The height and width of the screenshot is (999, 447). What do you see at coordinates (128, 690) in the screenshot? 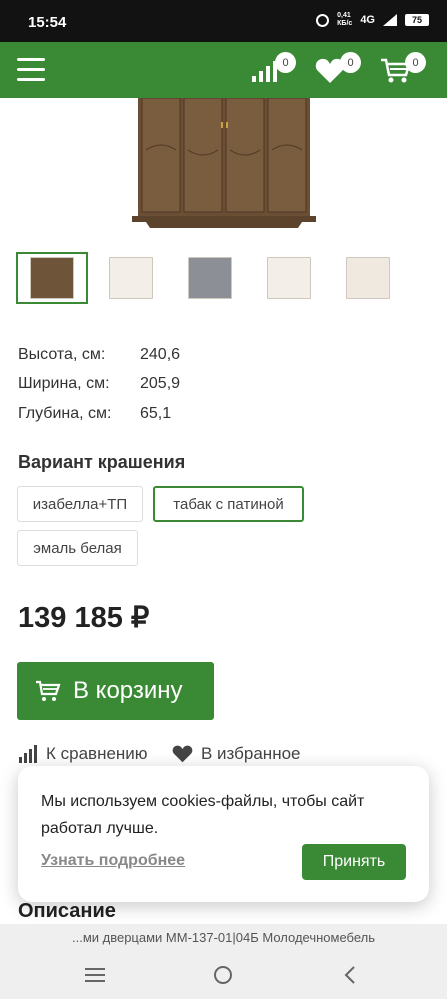
I see `add-to-cart-label: В корзину` at bounding box center [128, 690].